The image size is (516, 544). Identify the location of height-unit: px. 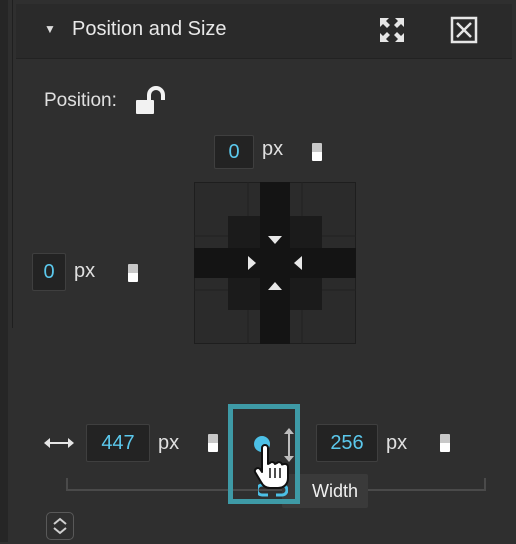
(397, 443).